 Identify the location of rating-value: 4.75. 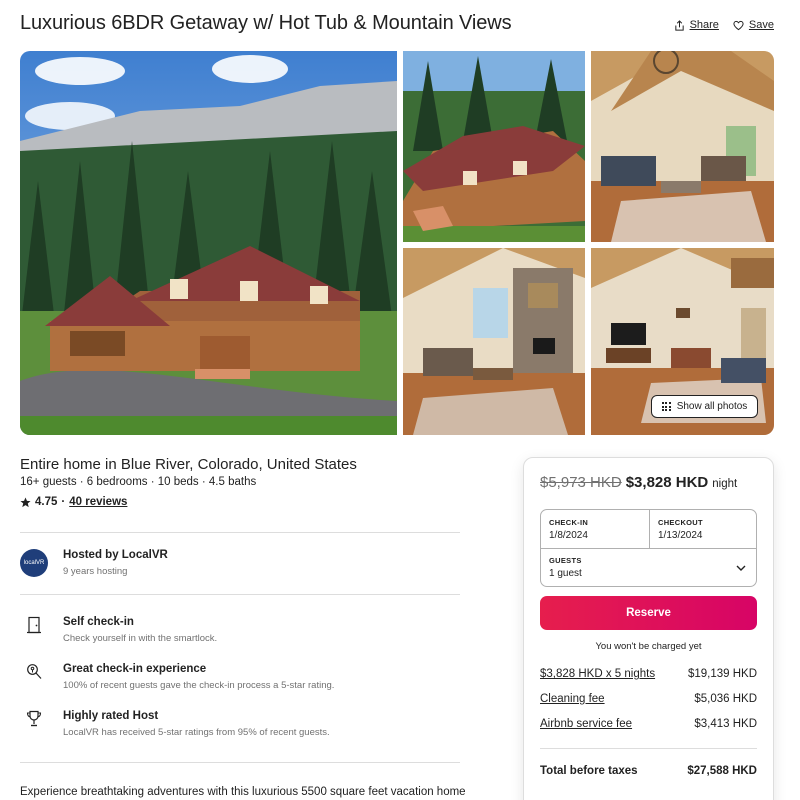
(46, 502).